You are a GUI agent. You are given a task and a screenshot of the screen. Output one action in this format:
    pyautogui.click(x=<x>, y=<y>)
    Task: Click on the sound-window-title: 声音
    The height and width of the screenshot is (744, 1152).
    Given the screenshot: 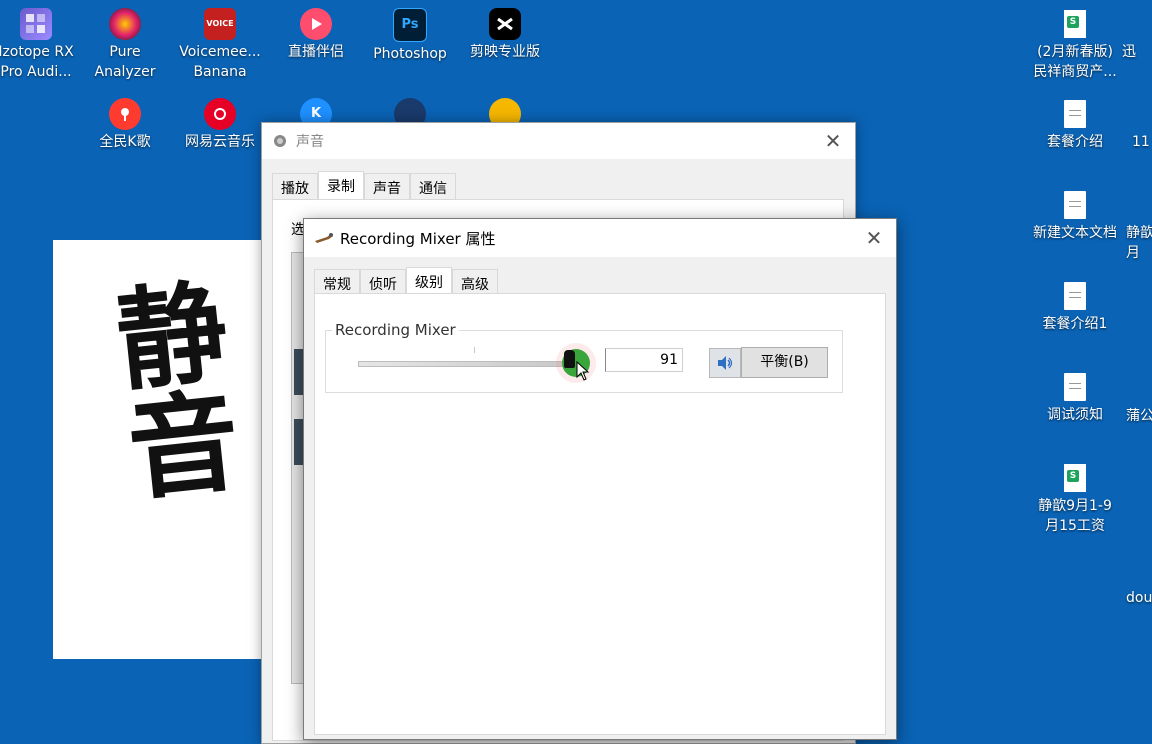 What is the action you would take?
    pyautogui.click(x=310, y=142)
    